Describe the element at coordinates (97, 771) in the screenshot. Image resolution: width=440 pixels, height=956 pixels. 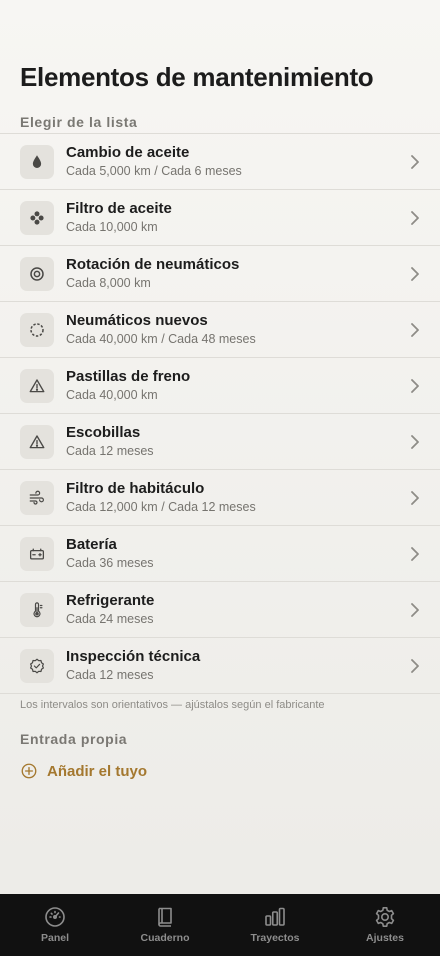
I see `add-custom-label: Añadir el tuyo` at that location.